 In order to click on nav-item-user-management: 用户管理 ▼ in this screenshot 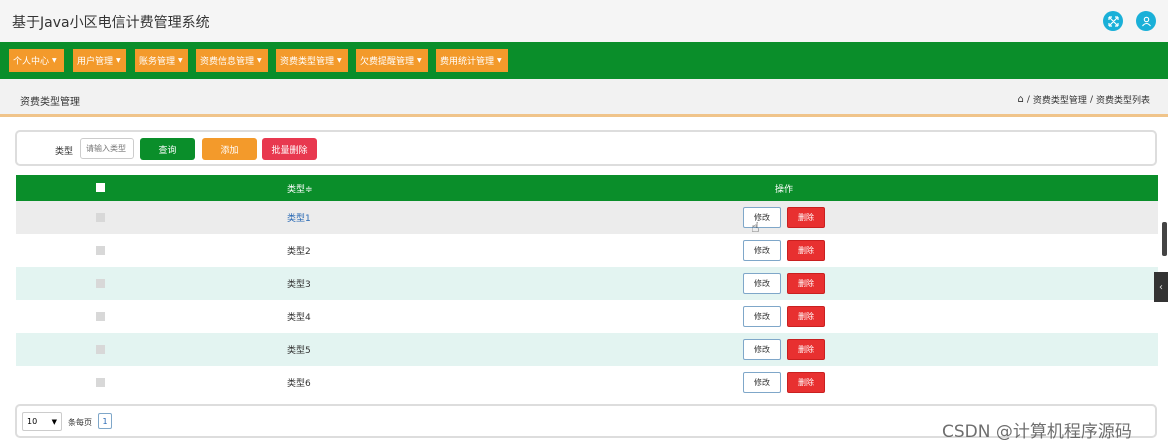, I will do `click(99, 60)`.